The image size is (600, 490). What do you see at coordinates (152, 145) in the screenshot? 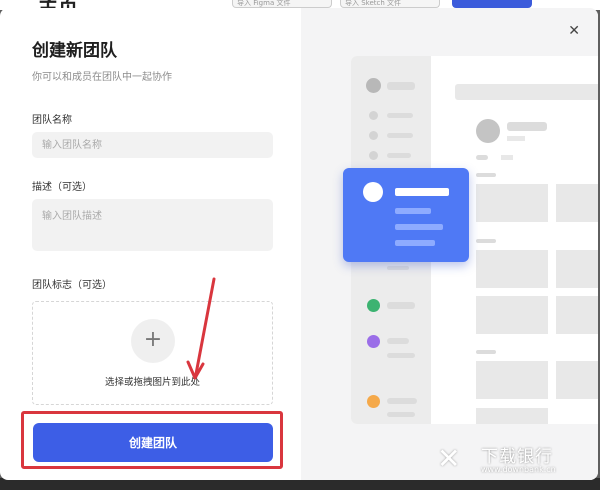
I see `team-name-input` at bounding box center [152, 145].